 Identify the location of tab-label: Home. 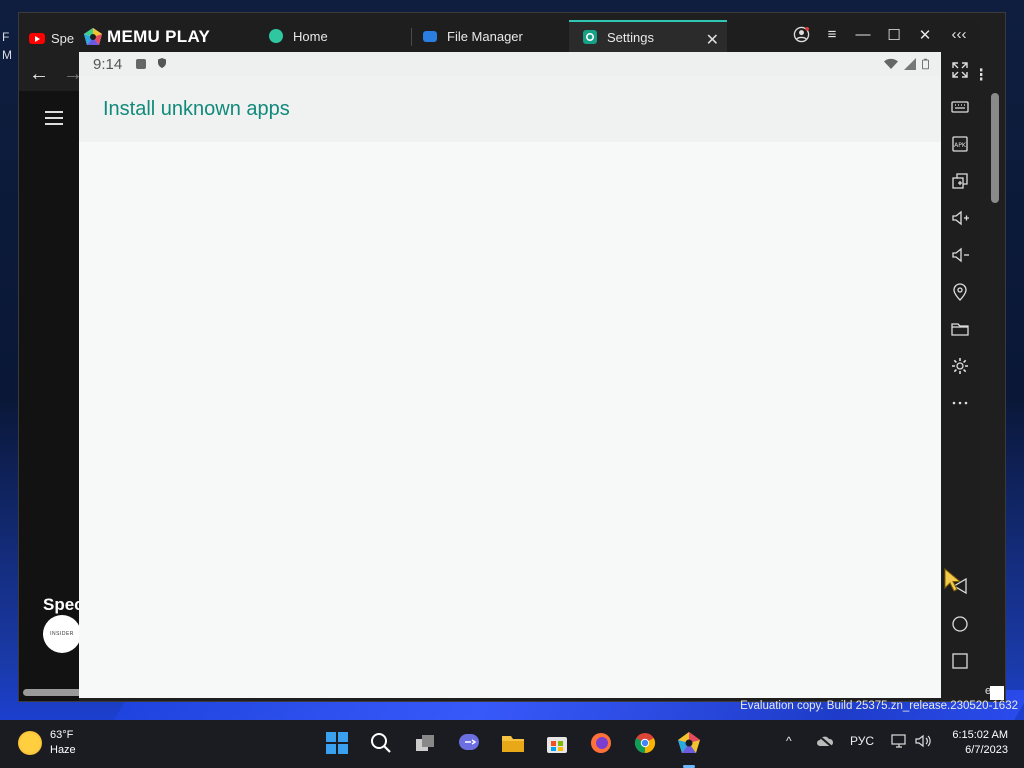
(310, 36).